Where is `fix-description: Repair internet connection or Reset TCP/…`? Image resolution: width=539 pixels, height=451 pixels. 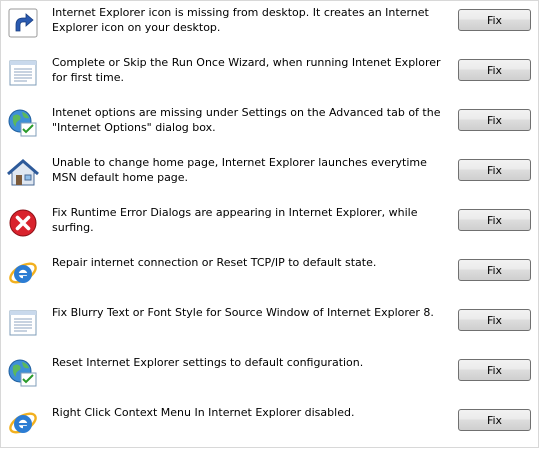
fix-description: Repair internet connection or Reset TCP/… is located at coordinates (214, 262).